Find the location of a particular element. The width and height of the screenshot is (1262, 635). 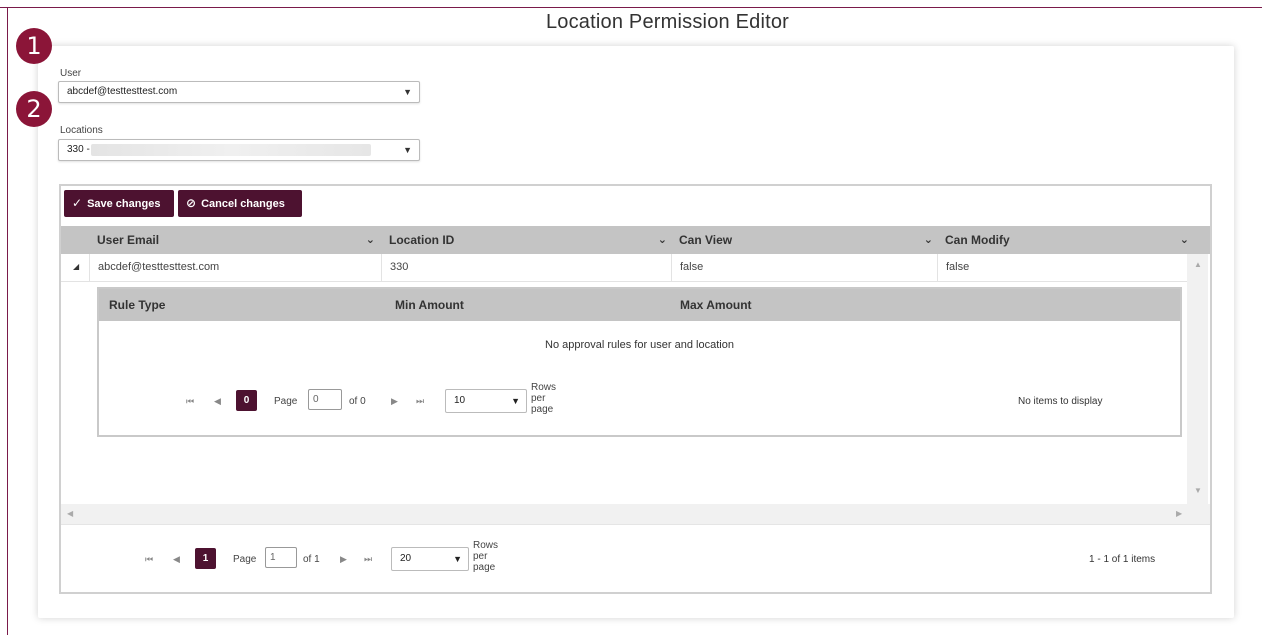

locations-select-value: 330 - is located at coordinates (78, 149).